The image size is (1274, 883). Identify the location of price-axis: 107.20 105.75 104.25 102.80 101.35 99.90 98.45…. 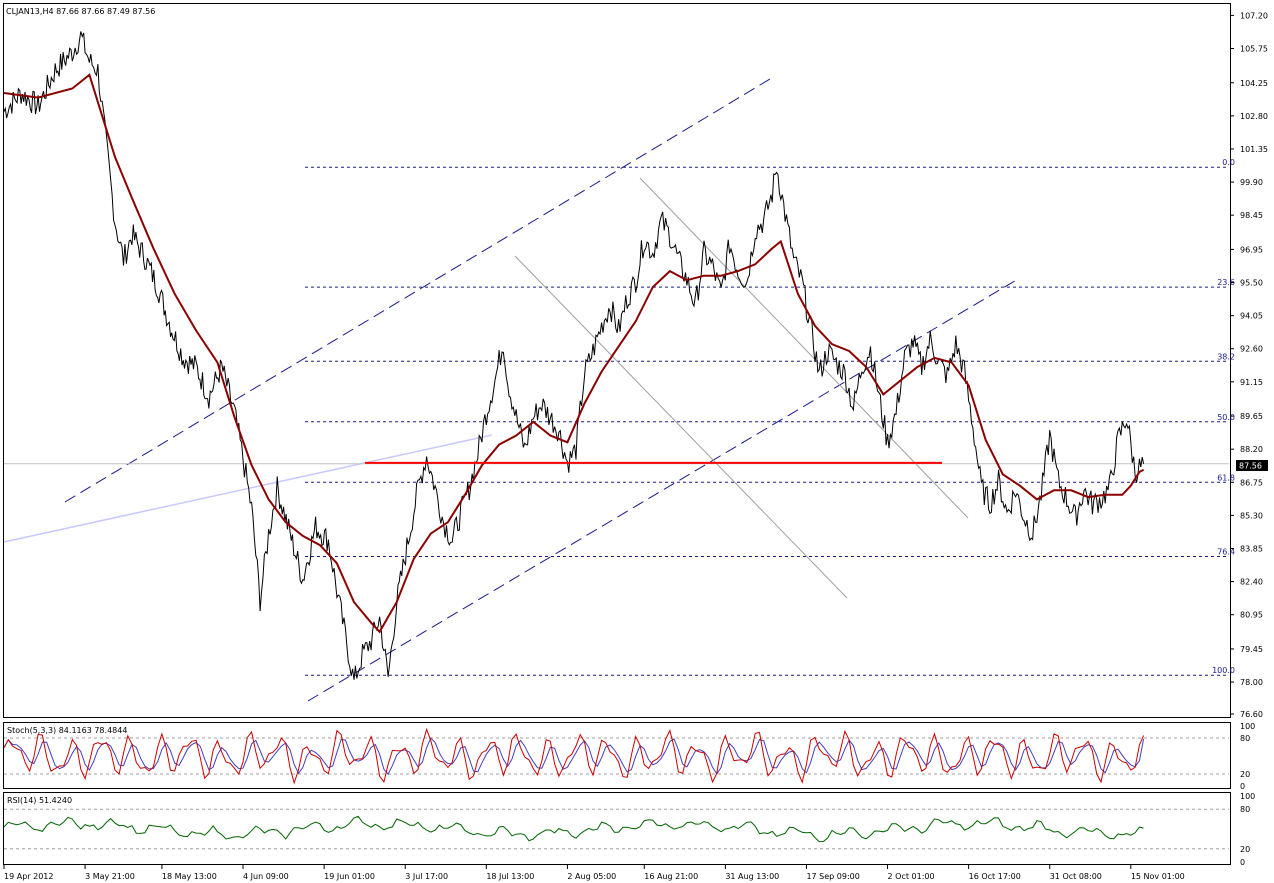
(1249, 365).